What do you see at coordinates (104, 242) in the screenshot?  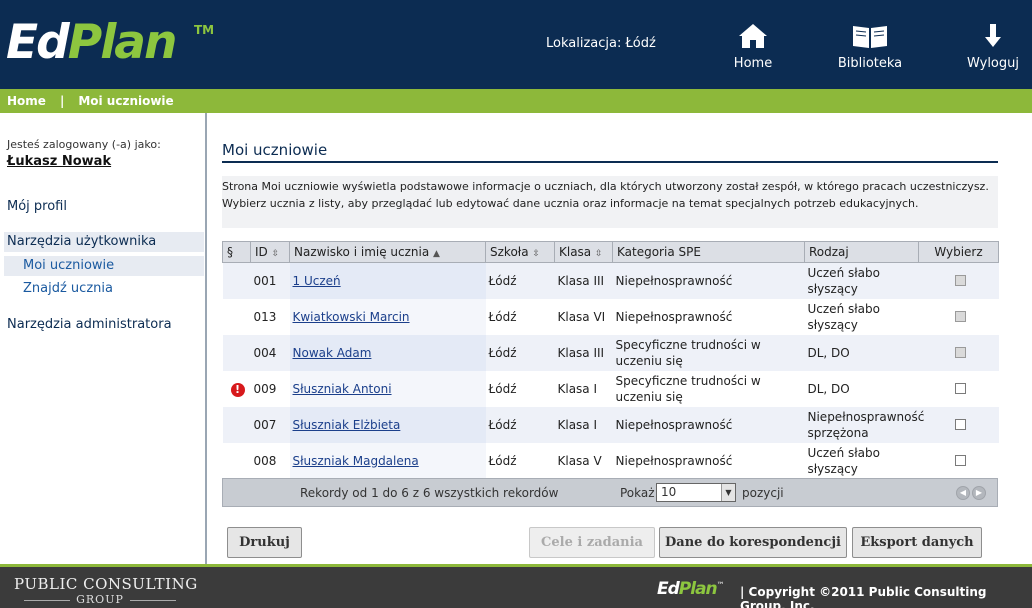 I see `sidebar-section-user-tools: Narzędzia użytkownika` at bounding box center [104, 242].